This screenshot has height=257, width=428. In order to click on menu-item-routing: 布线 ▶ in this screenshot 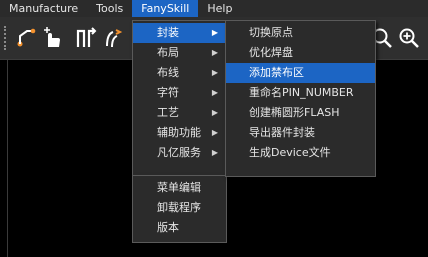, I will do `click(179, 73)`.